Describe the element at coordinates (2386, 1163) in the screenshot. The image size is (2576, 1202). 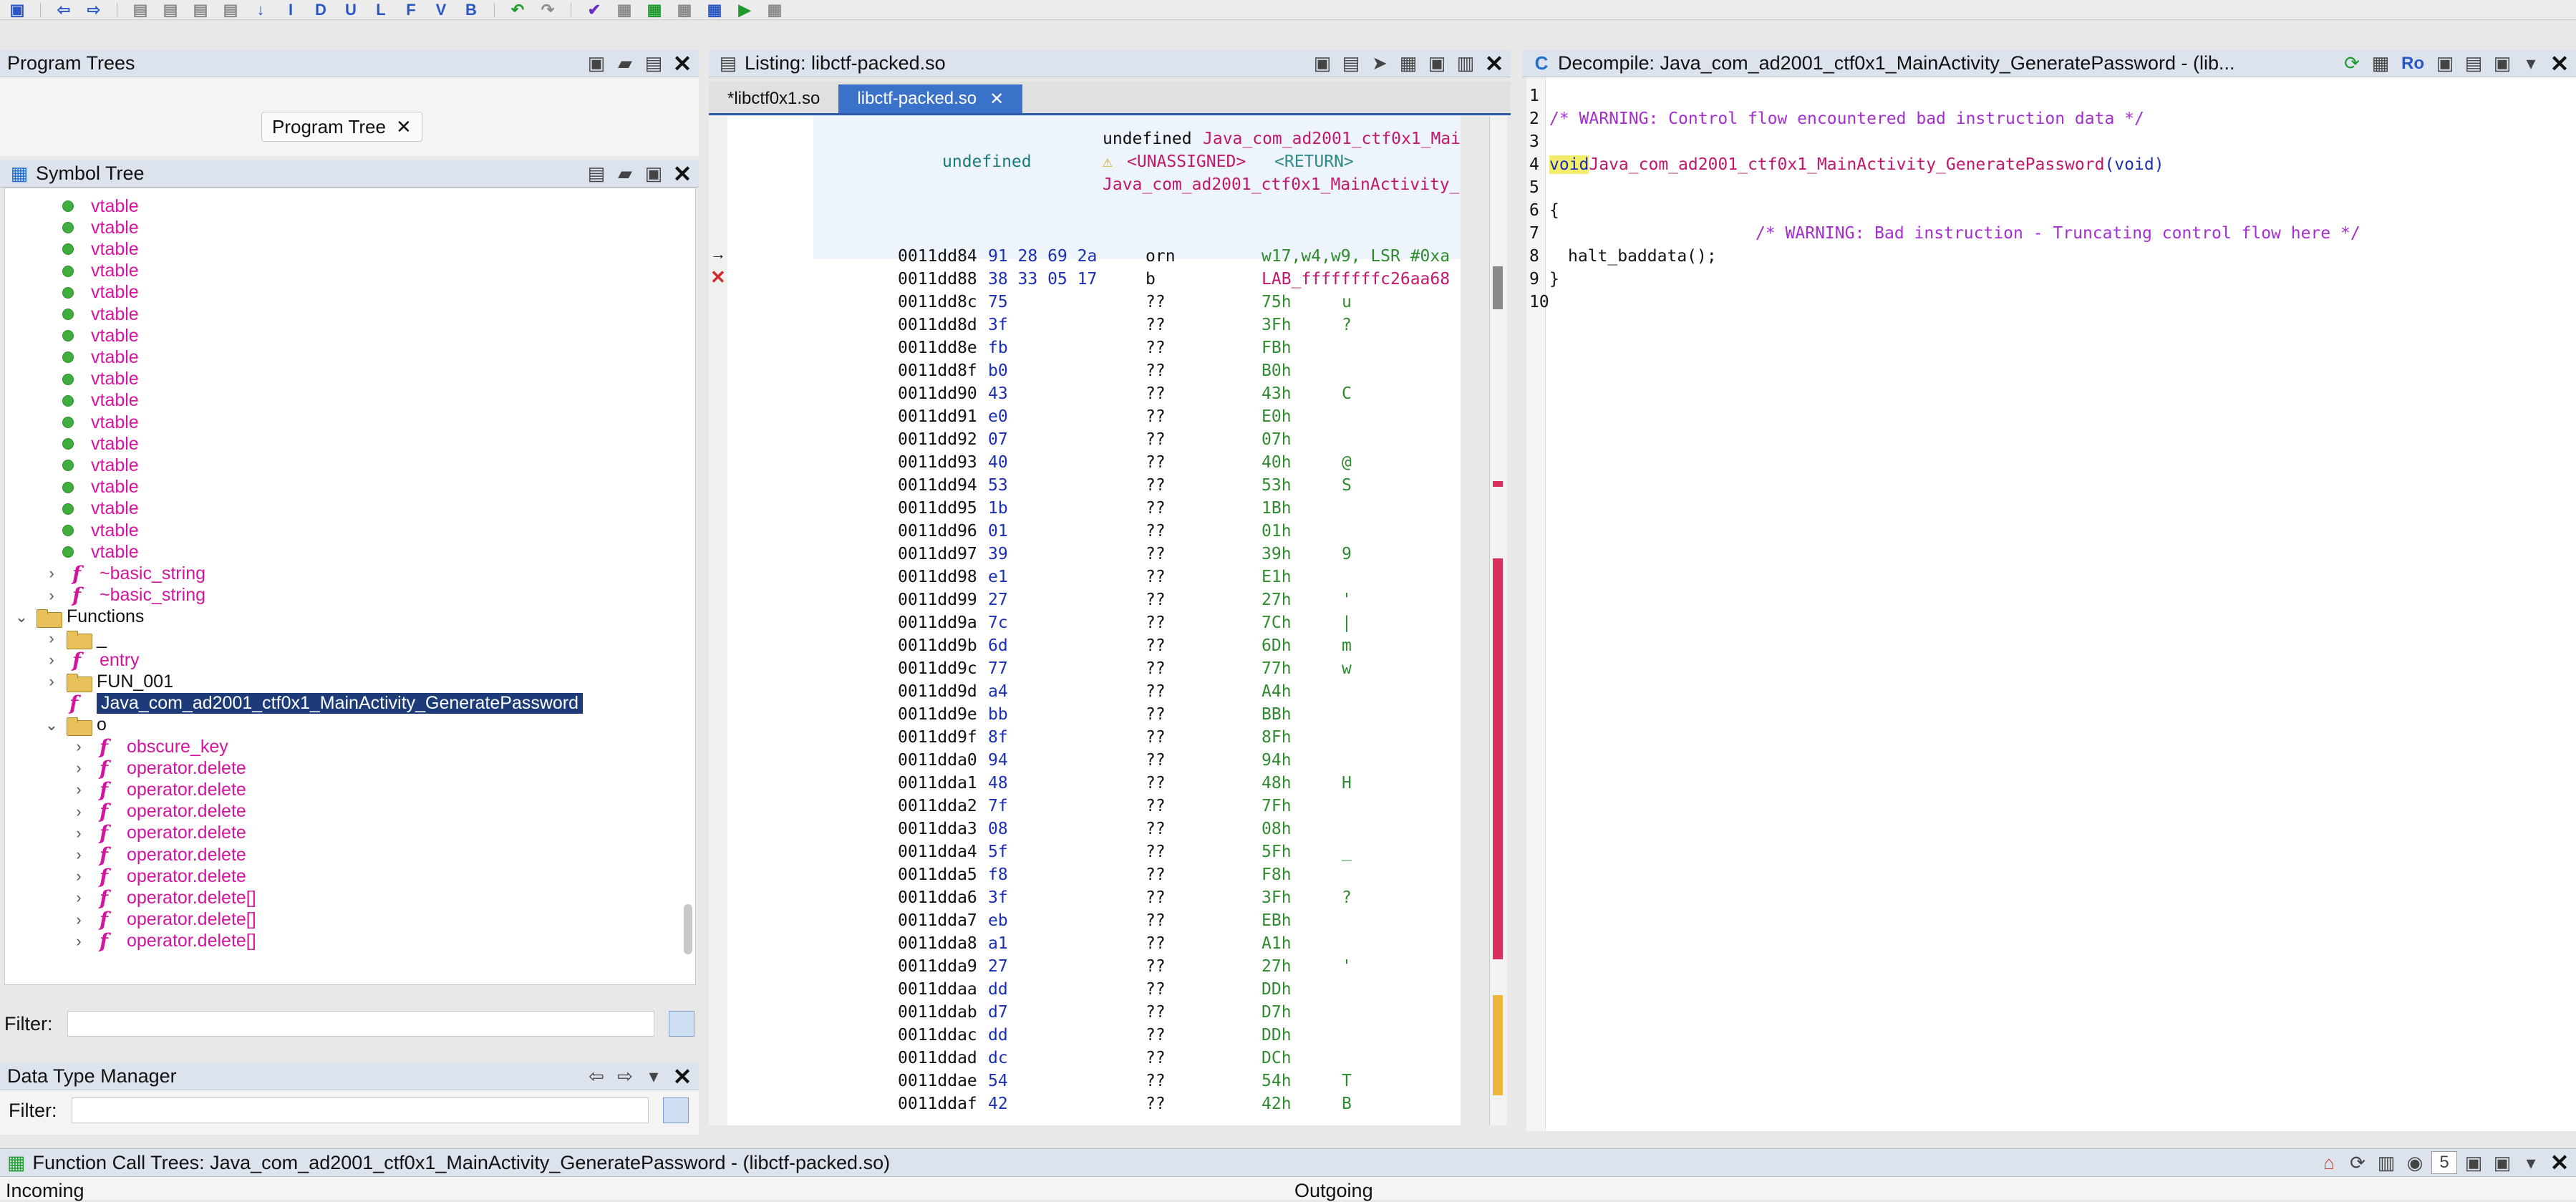
I see `layout-icon: ▥` at that location.